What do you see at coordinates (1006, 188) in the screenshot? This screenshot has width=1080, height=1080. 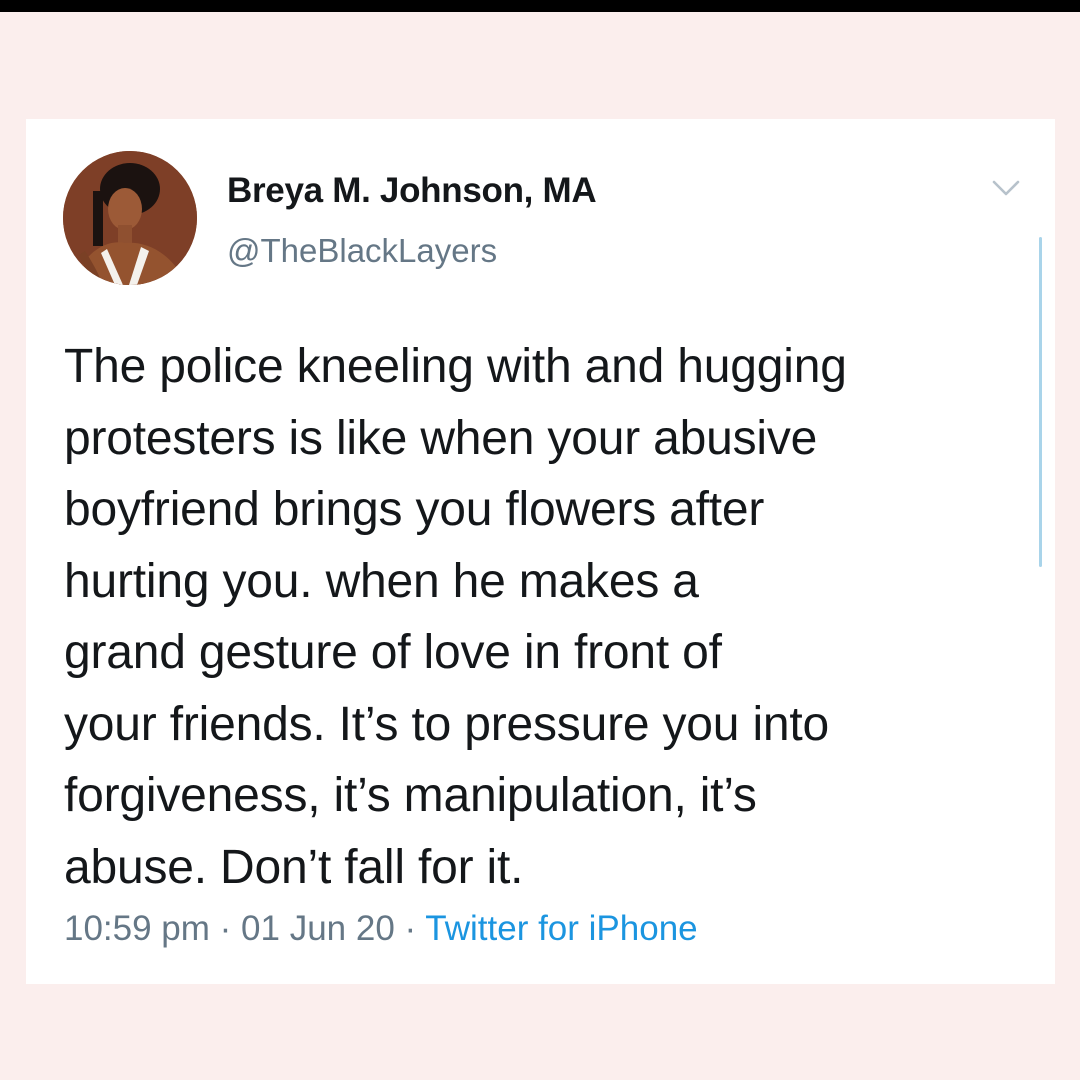 I see `chevron-down-icon` at bounding box center [1006, 188].